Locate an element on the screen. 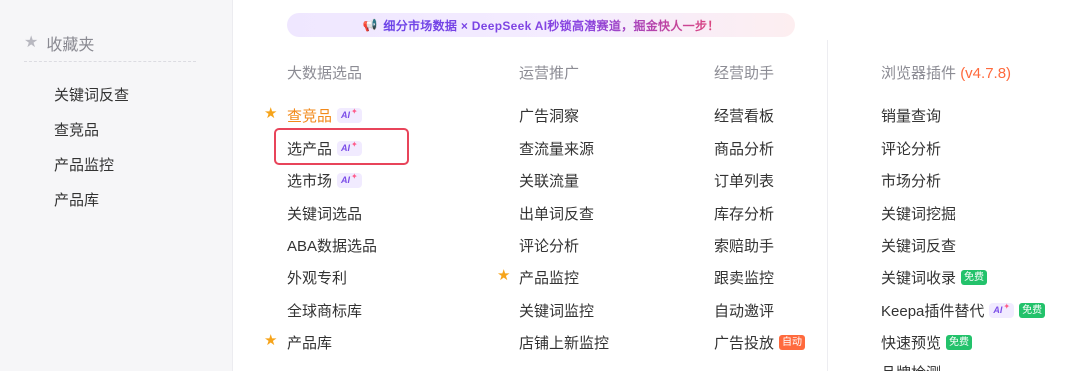 This screenshot has height=371, width=1080. menu-item-order-keyword: 出单词反查 is located at coordinates (556, 213).